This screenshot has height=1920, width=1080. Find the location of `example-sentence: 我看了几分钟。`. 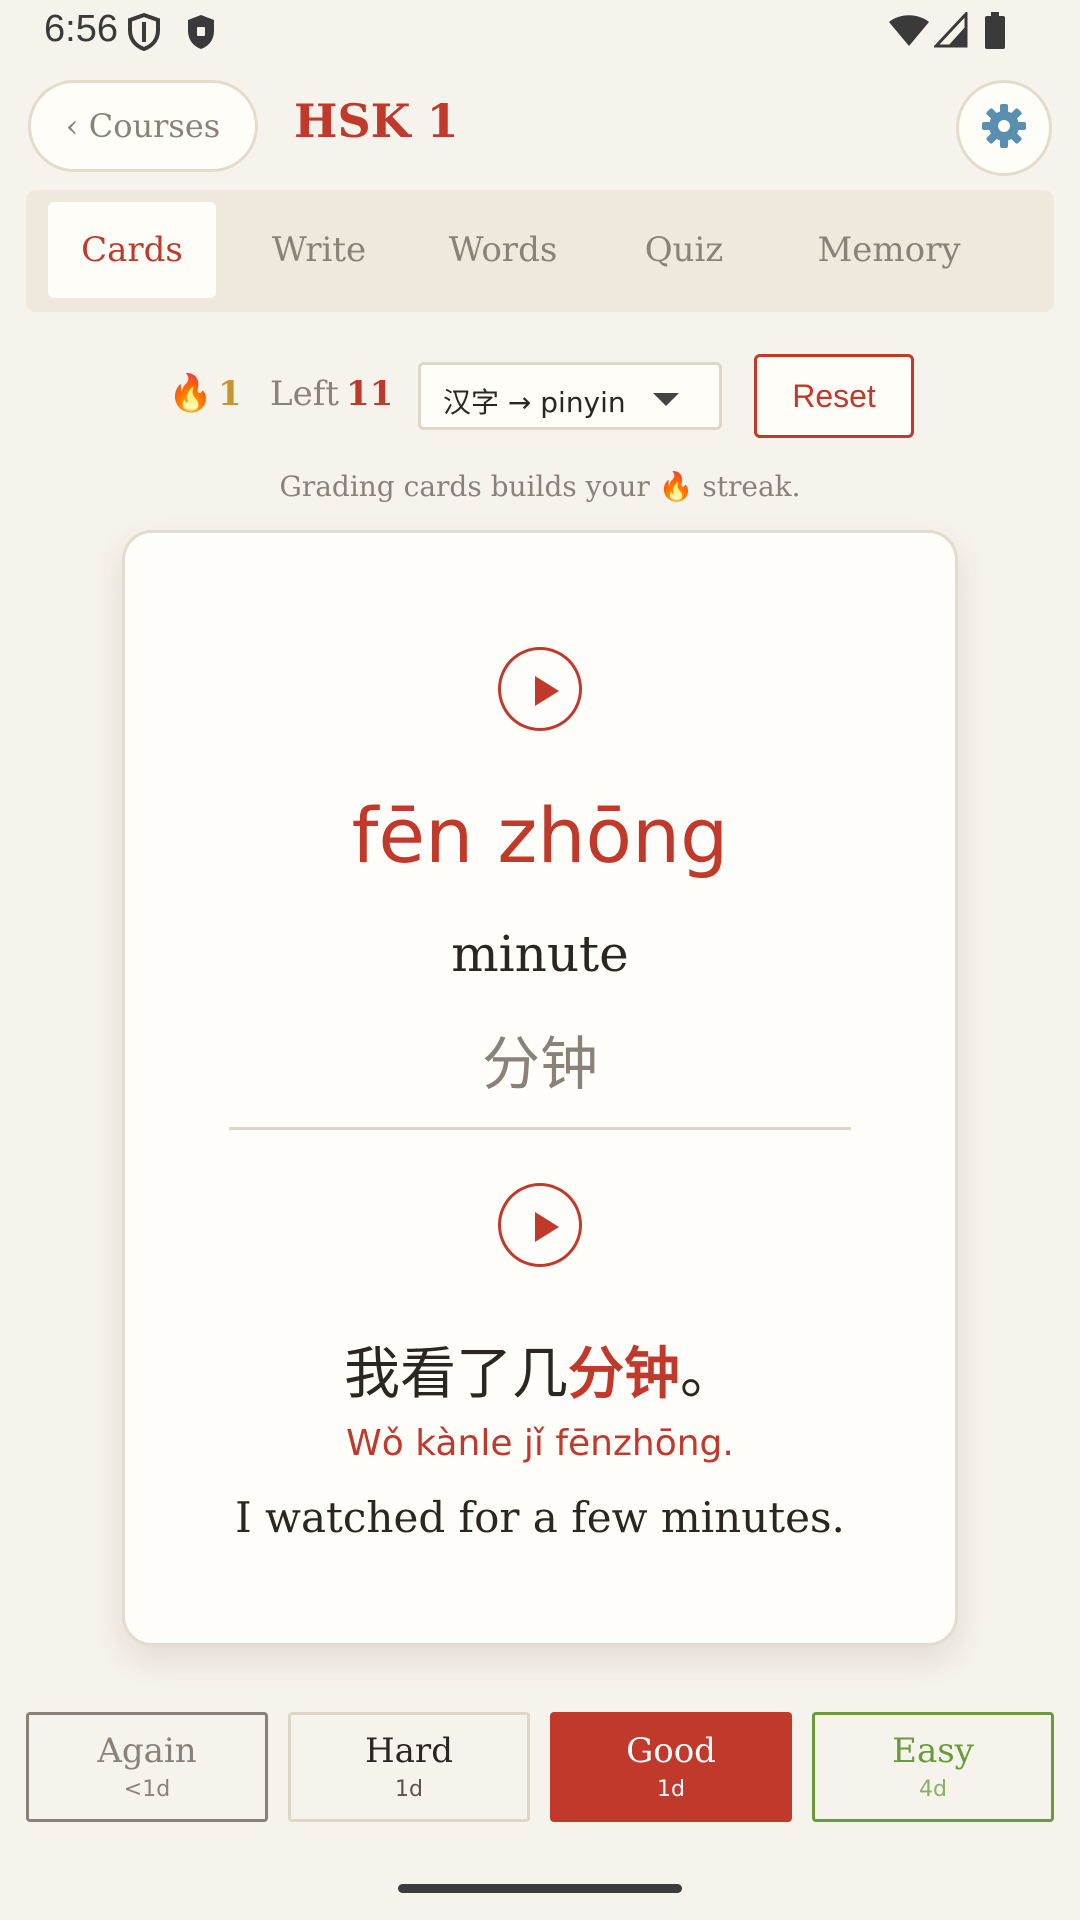

example-sentence: 我看了几分钟。 is located at coordinates (540, 1369).